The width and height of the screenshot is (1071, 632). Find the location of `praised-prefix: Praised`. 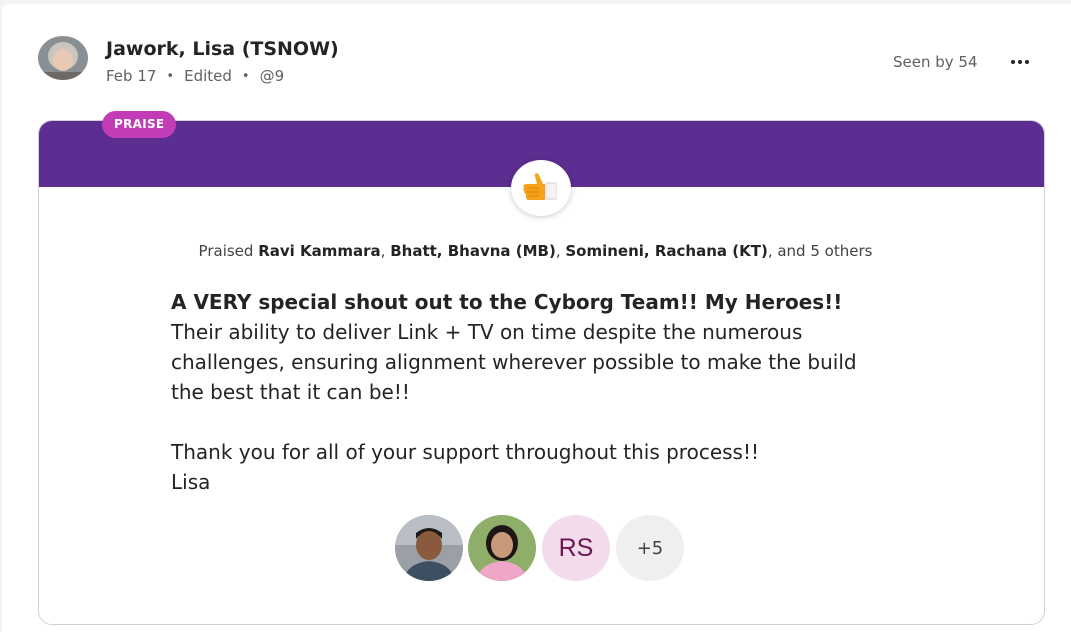

praised-prefix: Praised is located at coordinates (228, 251).